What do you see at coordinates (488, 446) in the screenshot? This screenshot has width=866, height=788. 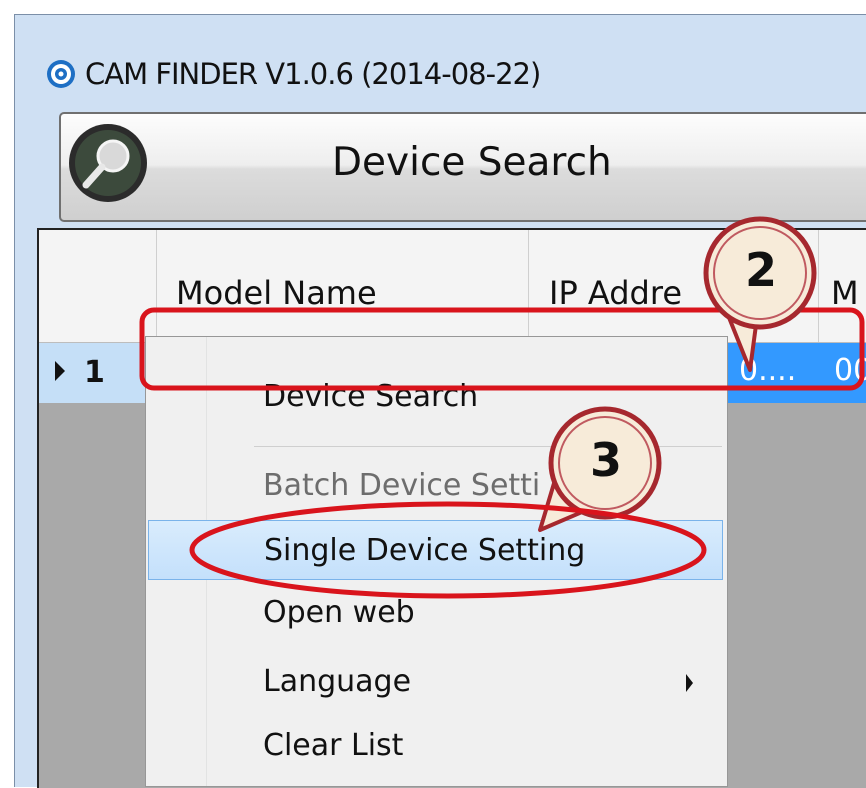 I see `menu-separator` at bounding box center [488, 446].